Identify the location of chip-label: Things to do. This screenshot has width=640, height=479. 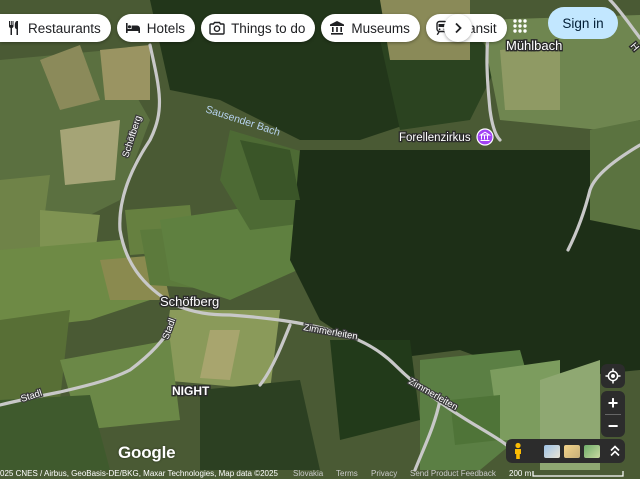
(268, 28).